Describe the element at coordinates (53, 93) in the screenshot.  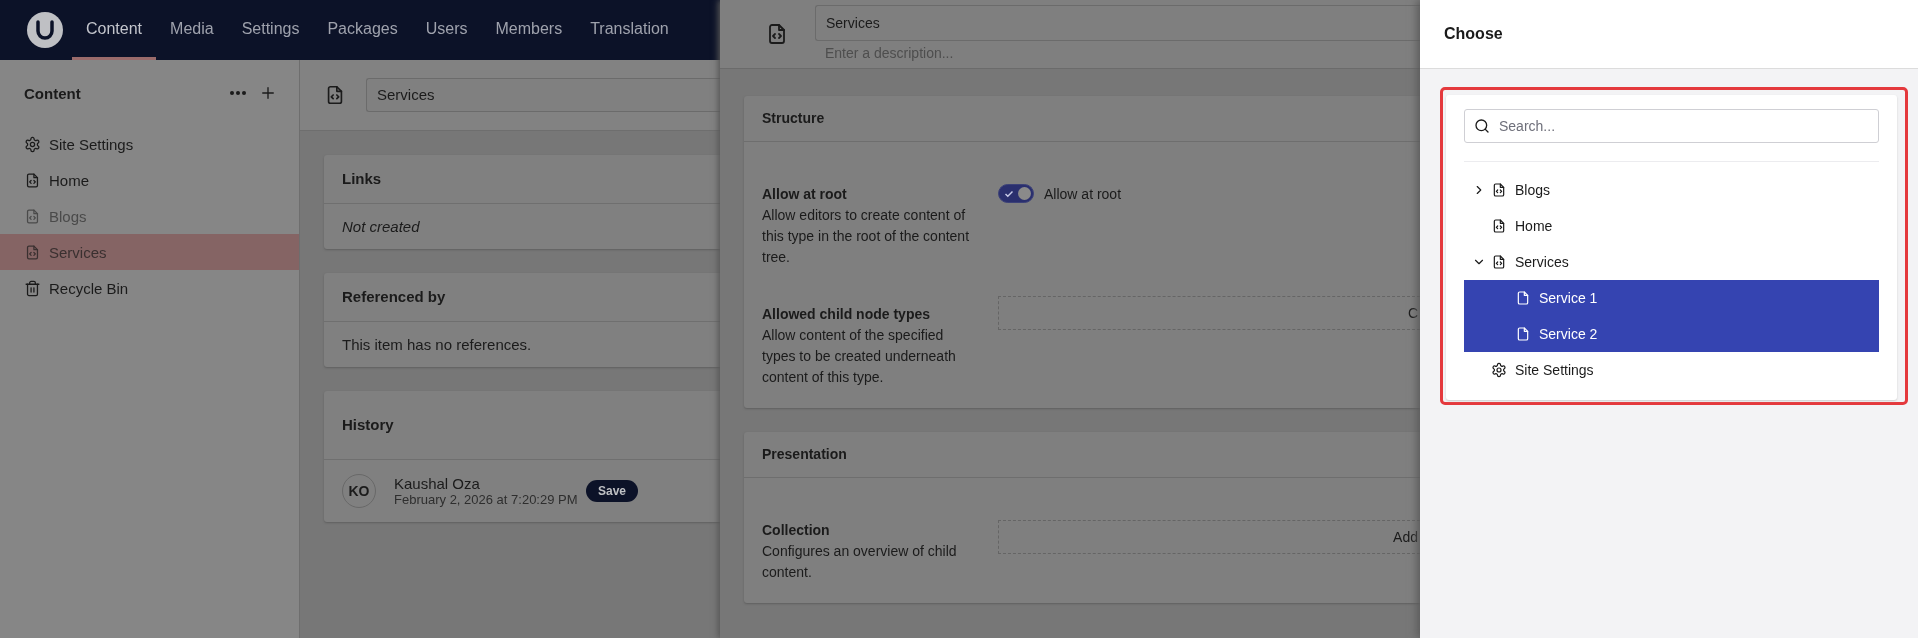
I see `sidebar-title: Content` at that location.